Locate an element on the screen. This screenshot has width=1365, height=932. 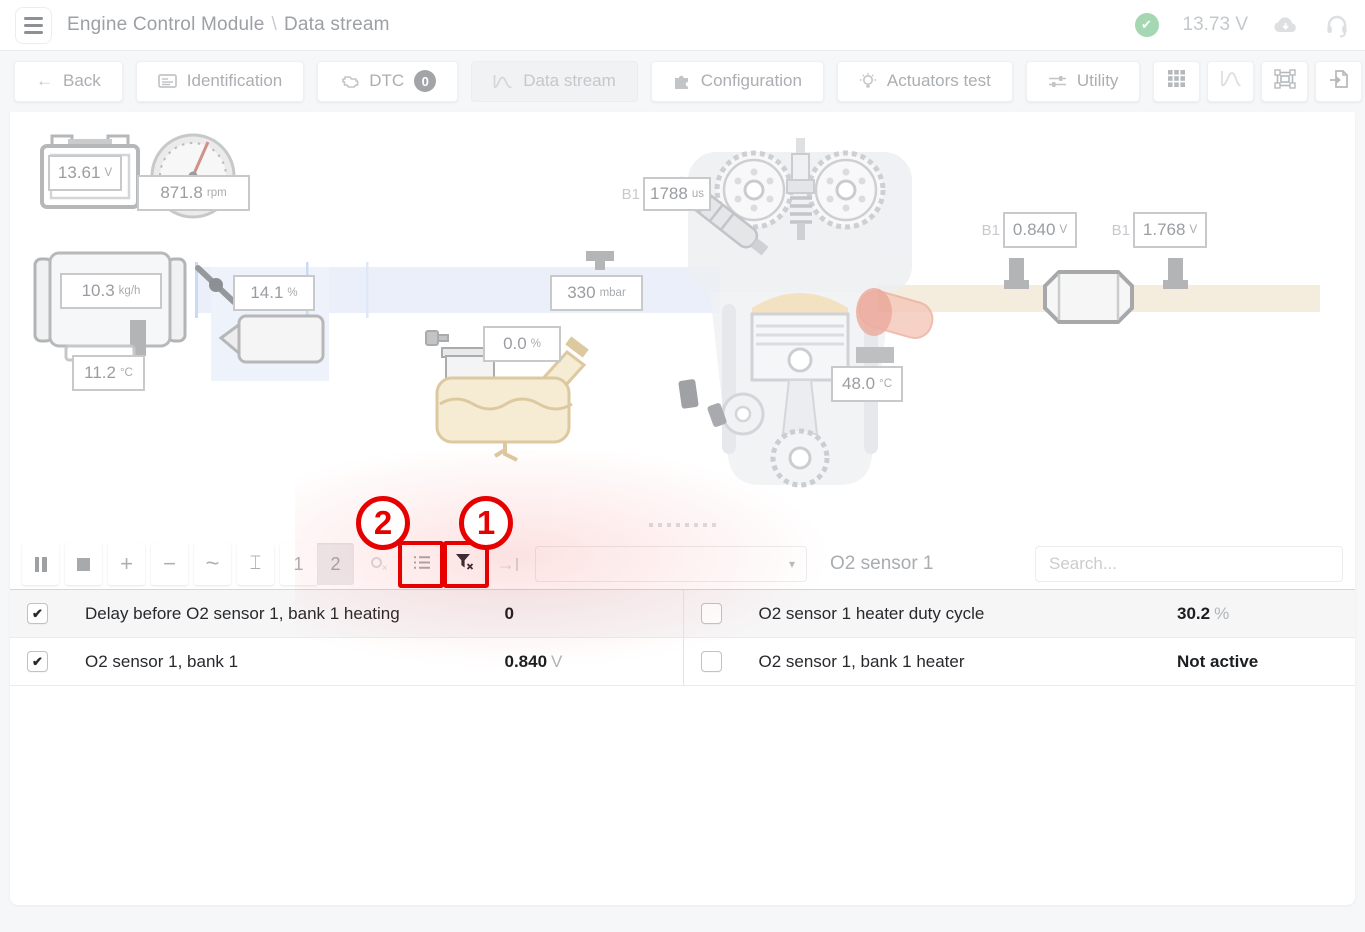
callout-throttle-position: 14.1% is located at coordinates (274, 293).